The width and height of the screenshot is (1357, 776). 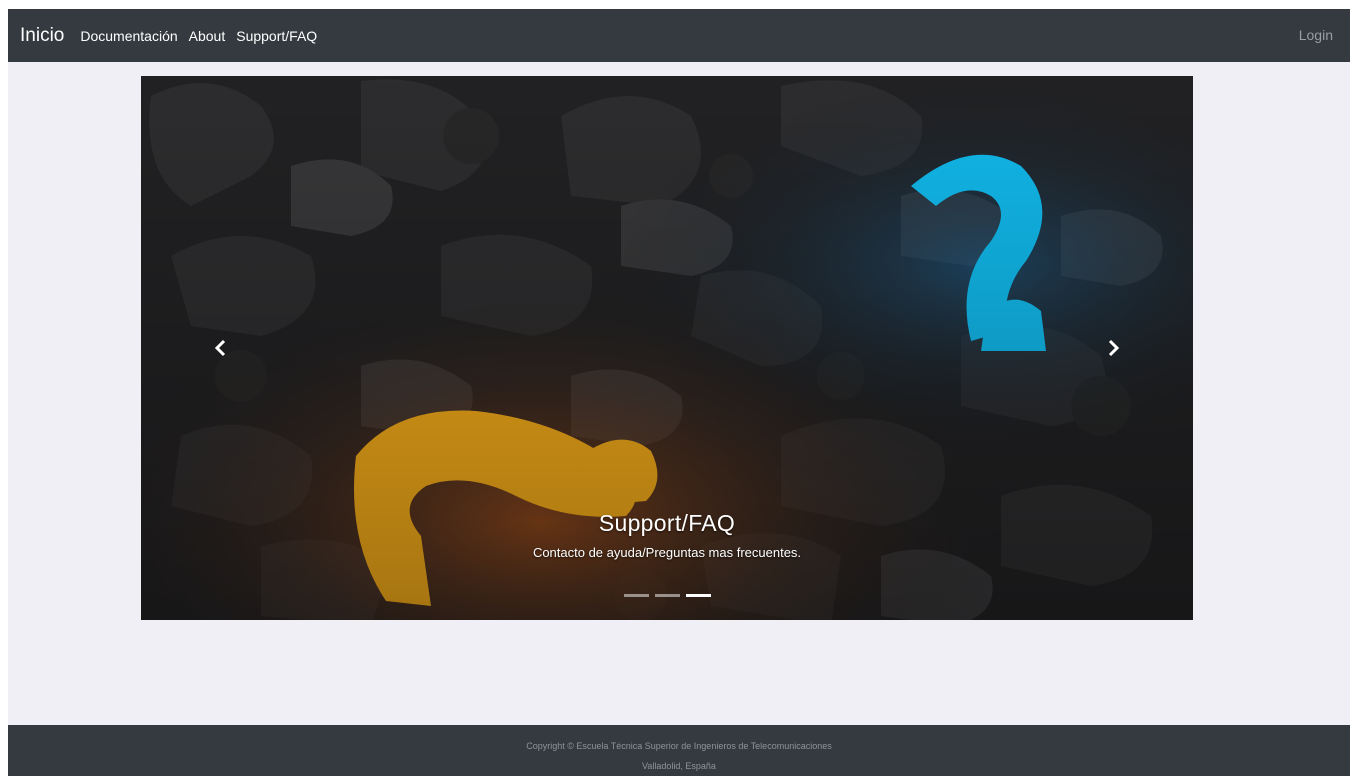 I want to click on nav-links: Documentación About Support/FAQ, so click(x=204, y=36).